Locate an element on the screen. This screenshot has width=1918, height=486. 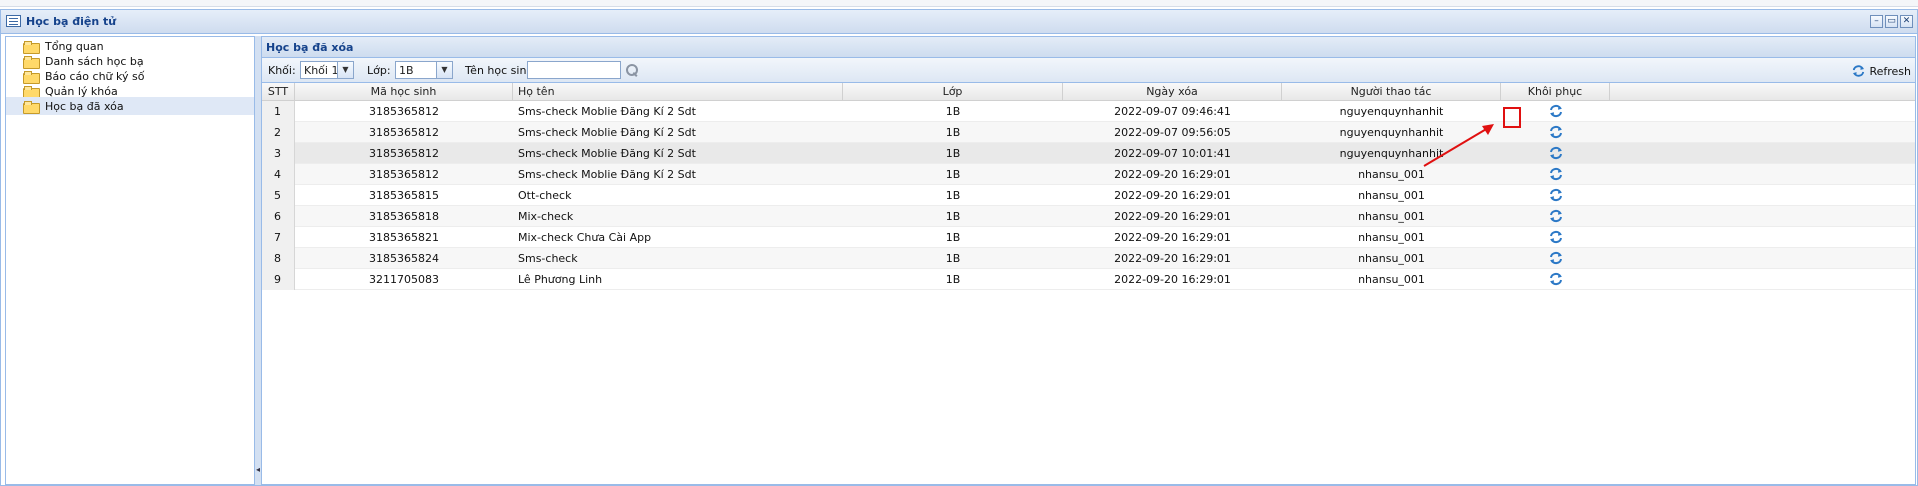
lop-select: 1B ▼ is located at coordinates (424, 70).